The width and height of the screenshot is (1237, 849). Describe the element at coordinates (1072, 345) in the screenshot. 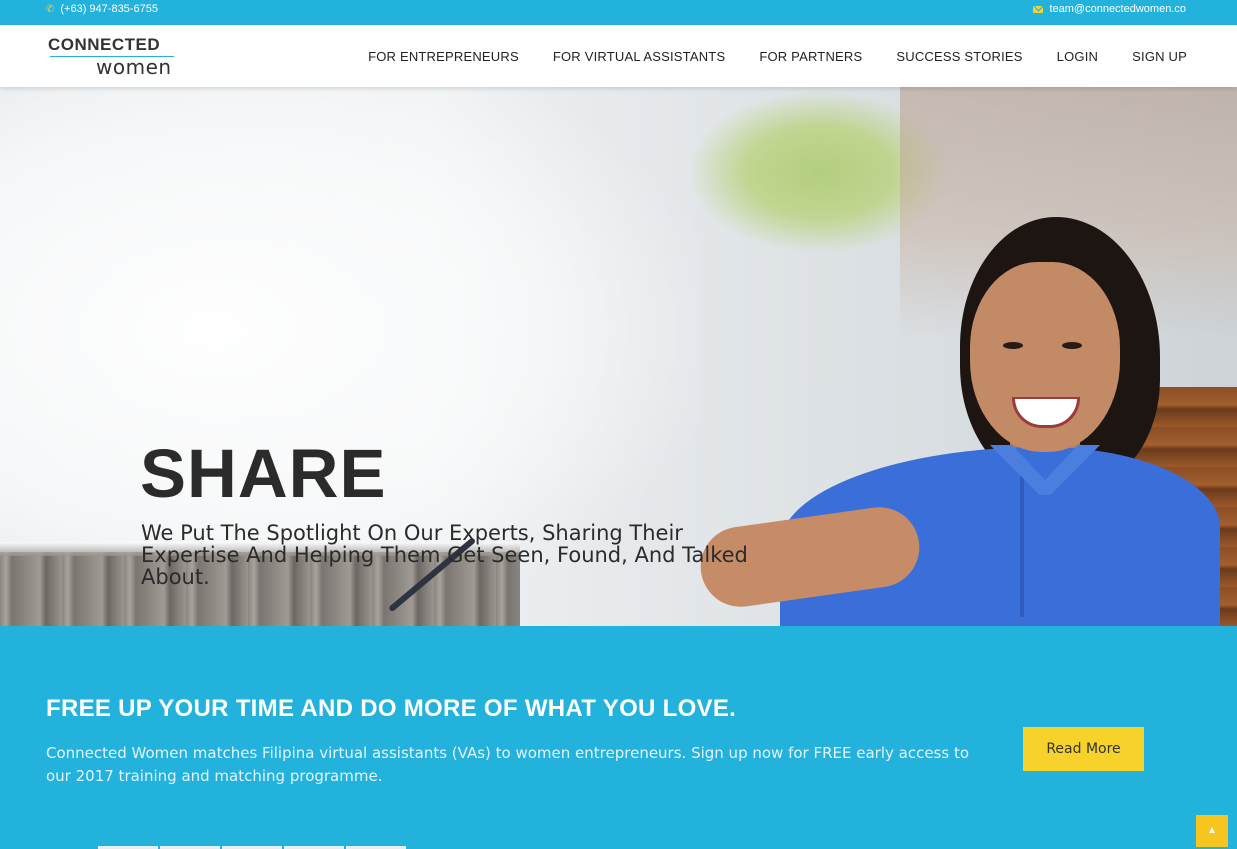

I see `woman-eye-right` at that location.